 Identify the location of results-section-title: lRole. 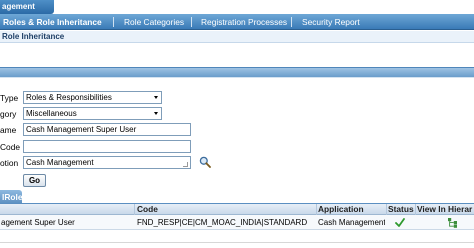
(11, 197).